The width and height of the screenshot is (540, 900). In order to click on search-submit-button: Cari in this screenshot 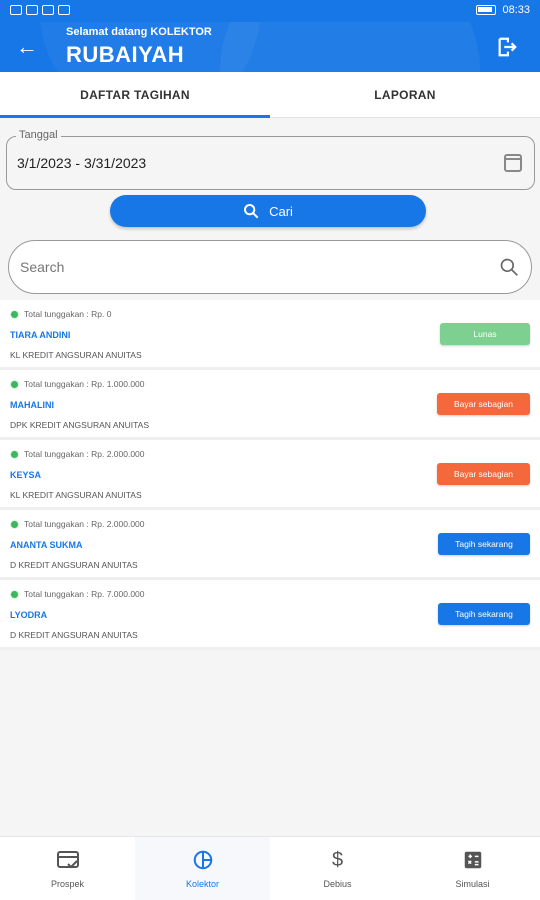, I will do `click(268, 211)`.